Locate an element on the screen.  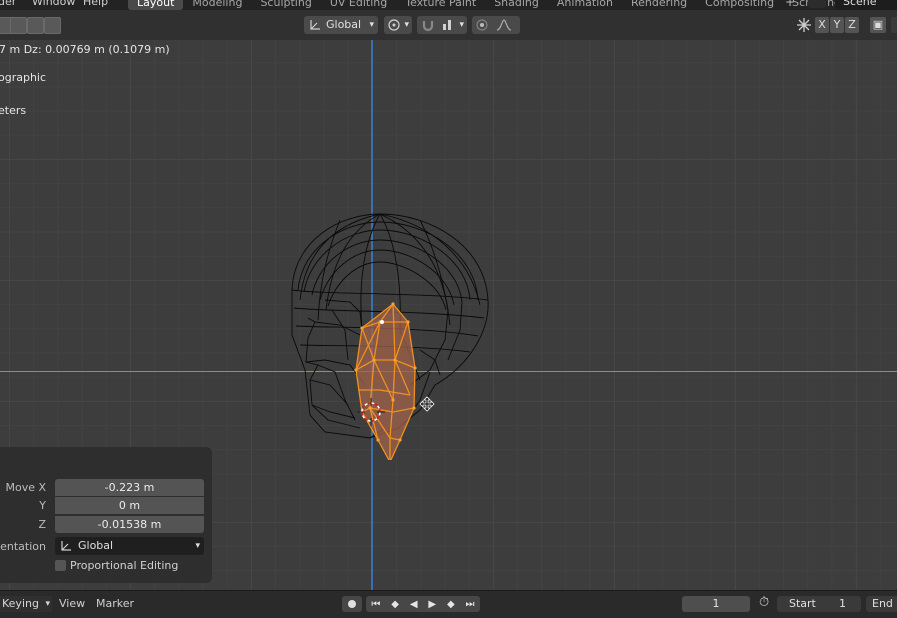
jump-start-icon: ⏮ is located at coordinates (375, 604).